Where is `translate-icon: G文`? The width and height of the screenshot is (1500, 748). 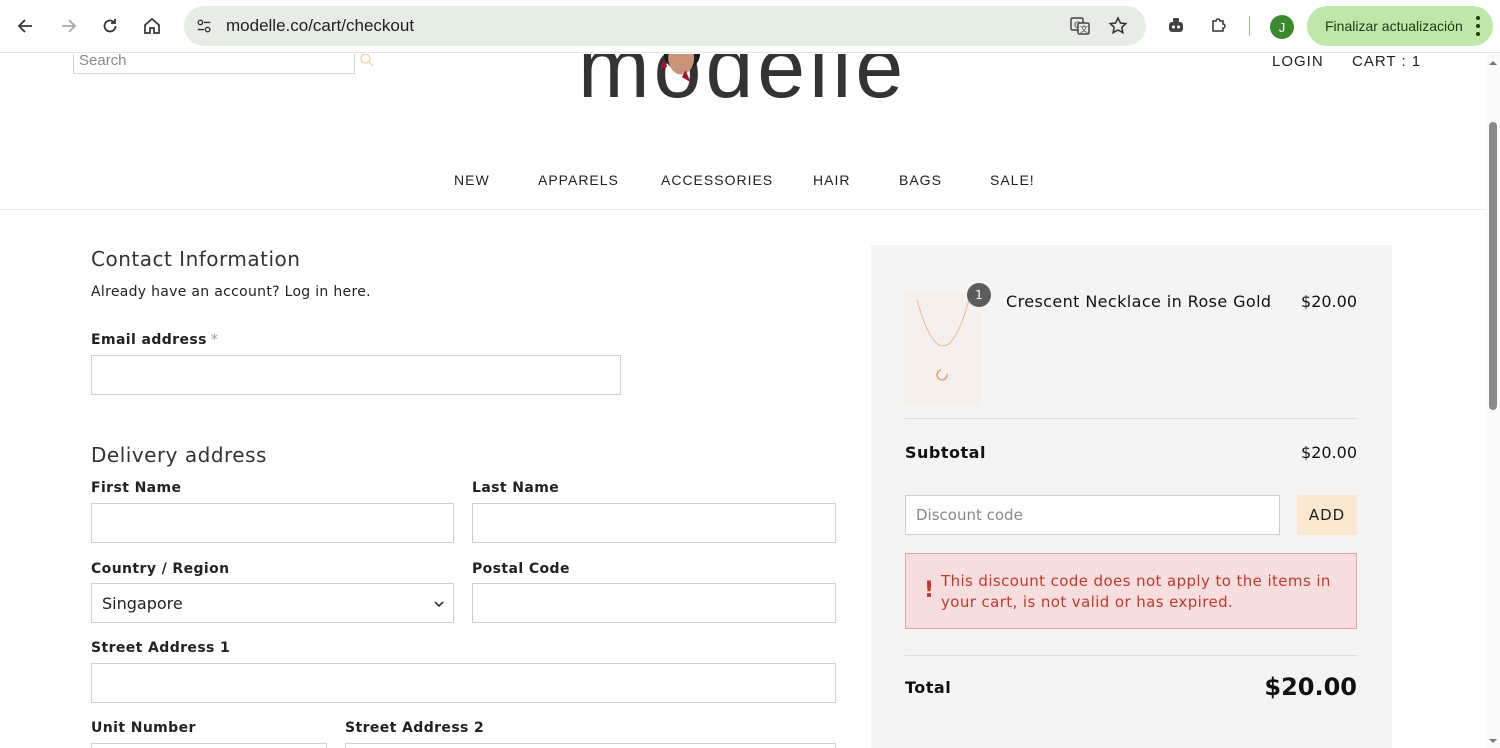
translate-icon: G文 is located at coordinates (1080, 26).